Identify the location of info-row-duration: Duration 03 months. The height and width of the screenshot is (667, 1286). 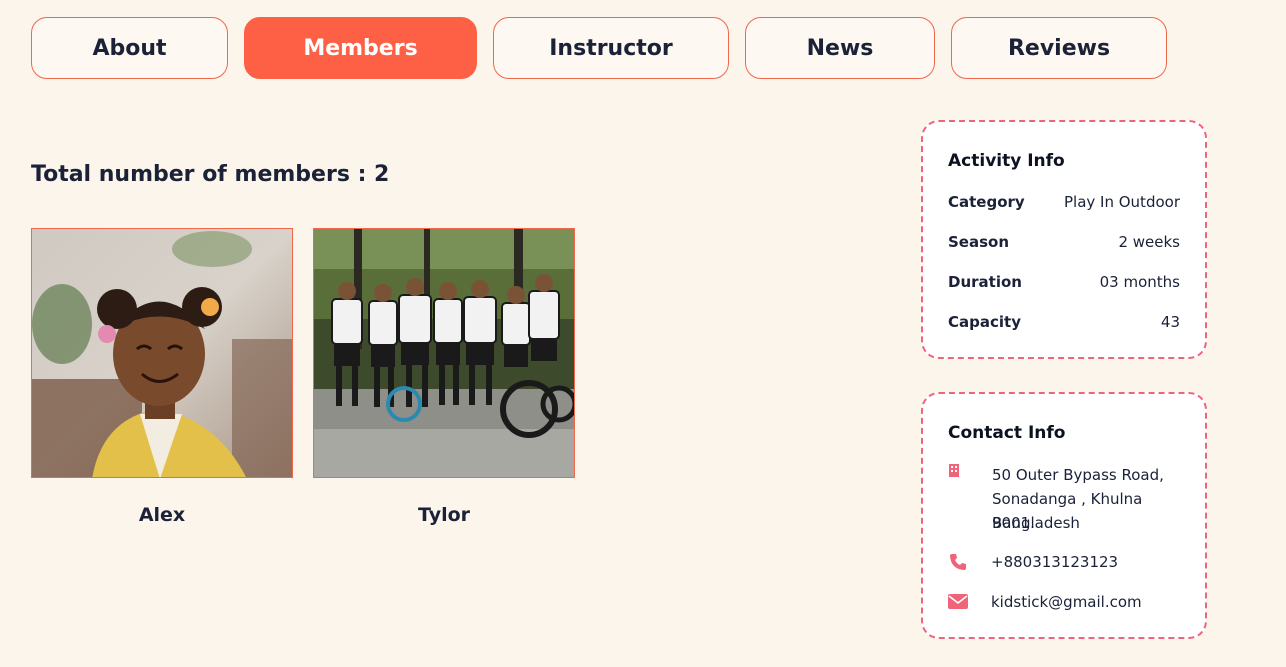
(1064, 283).